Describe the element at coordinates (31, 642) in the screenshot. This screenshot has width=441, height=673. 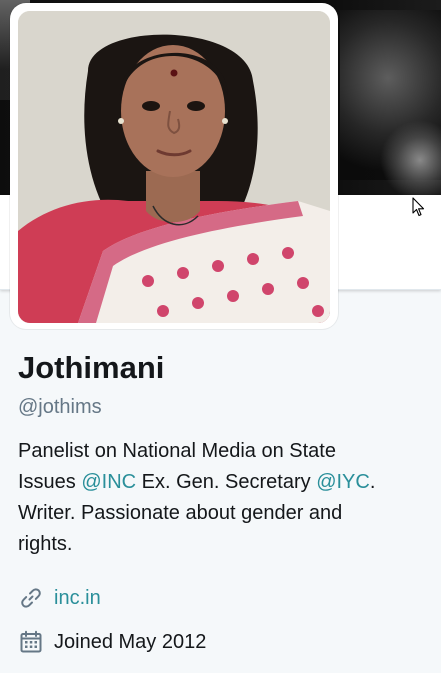
I see `calendar-icon` at that location.